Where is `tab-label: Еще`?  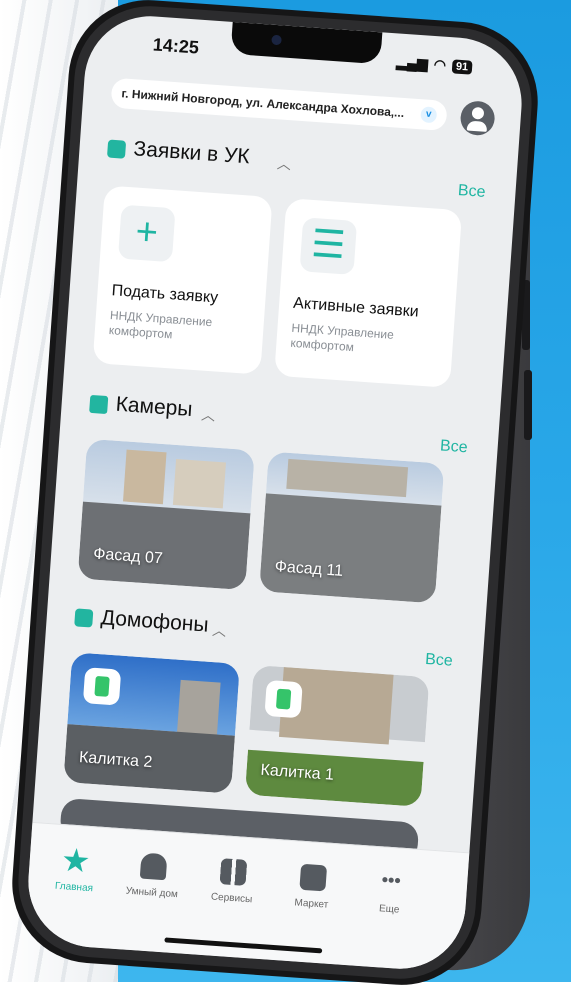 tab-label: Еще is located at coordinates (389, 909).